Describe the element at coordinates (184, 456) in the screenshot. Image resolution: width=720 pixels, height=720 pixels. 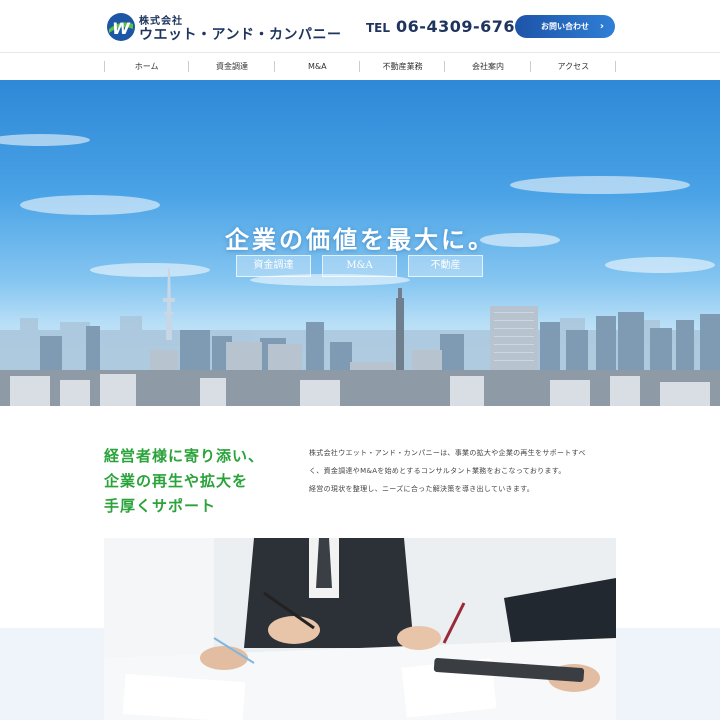
I see `intro-heading-line: 経営者様に寄り添い、` at that location.